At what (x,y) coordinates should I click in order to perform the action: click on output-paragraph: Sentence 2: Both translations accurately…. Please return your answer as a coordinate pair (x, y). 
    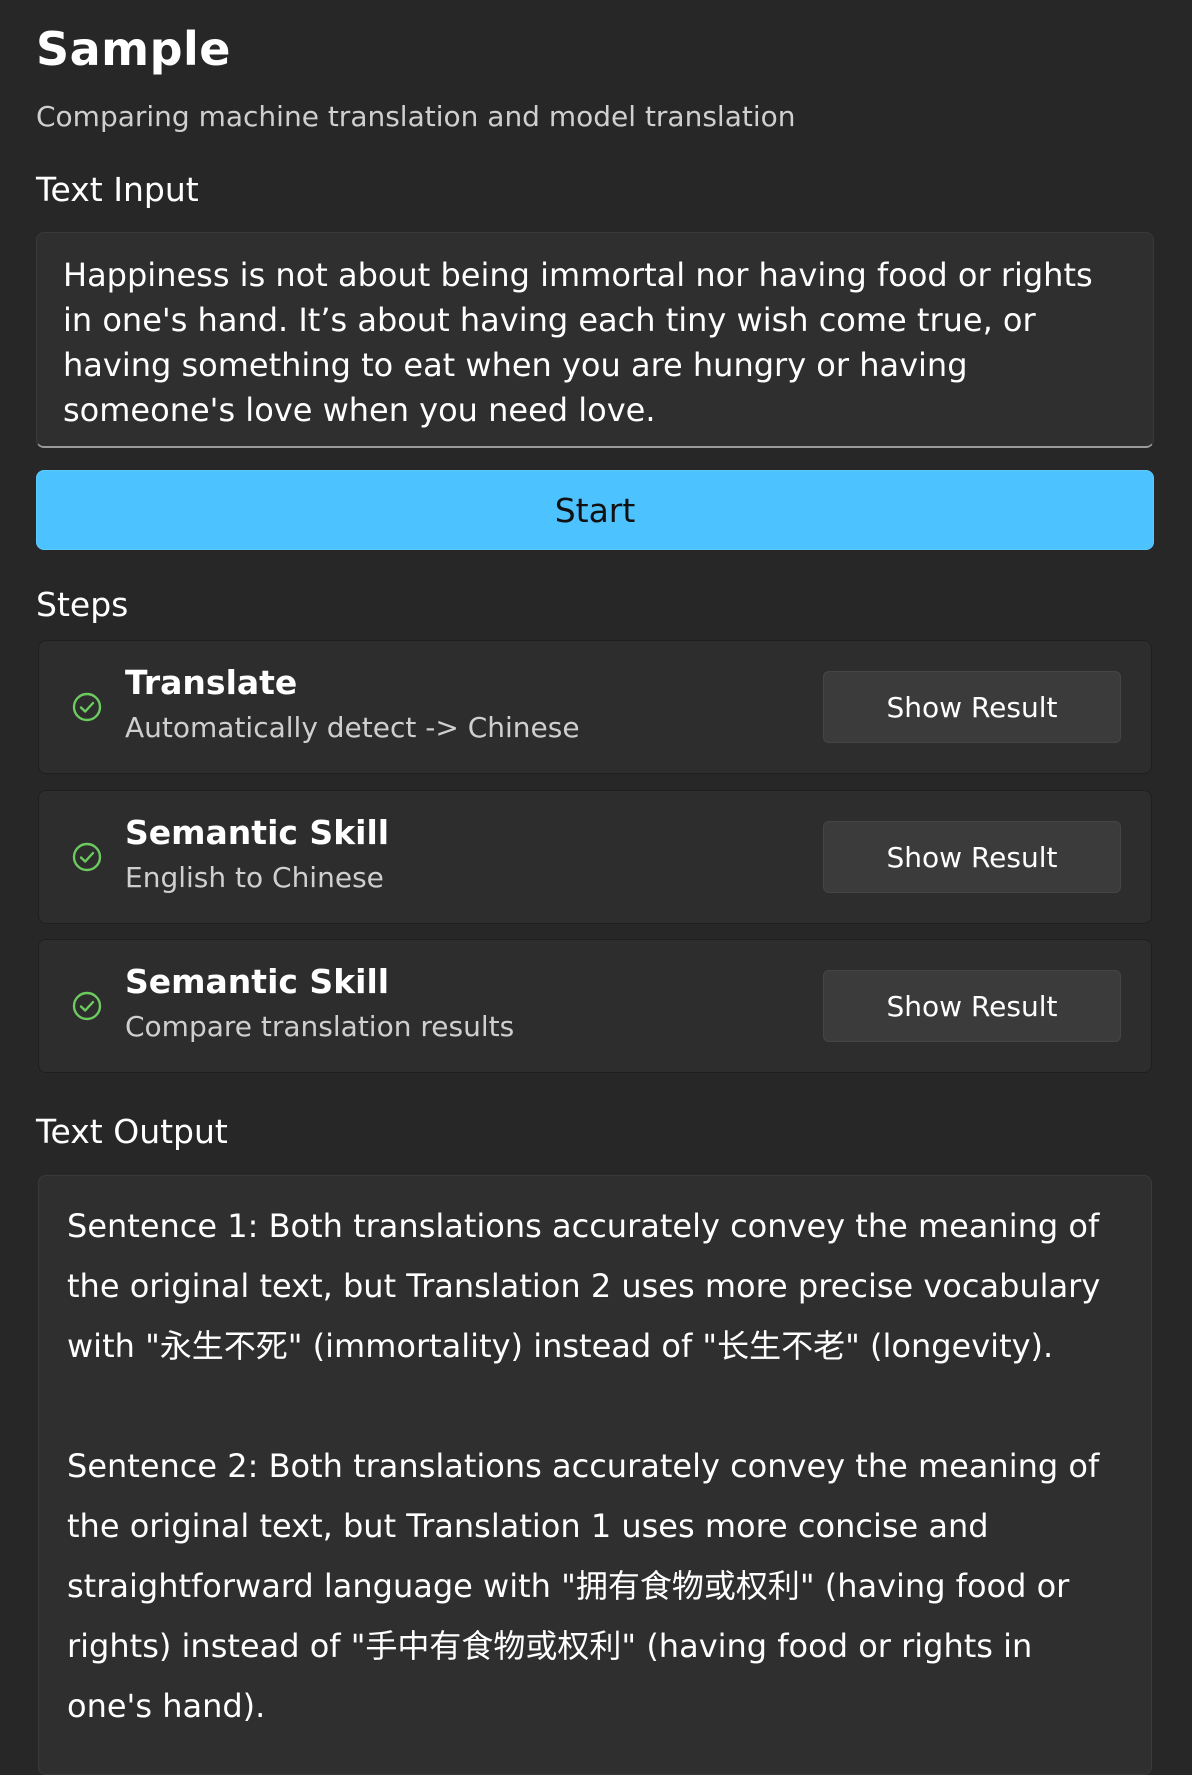
    Looking at the image, I should click on (583, 1586).